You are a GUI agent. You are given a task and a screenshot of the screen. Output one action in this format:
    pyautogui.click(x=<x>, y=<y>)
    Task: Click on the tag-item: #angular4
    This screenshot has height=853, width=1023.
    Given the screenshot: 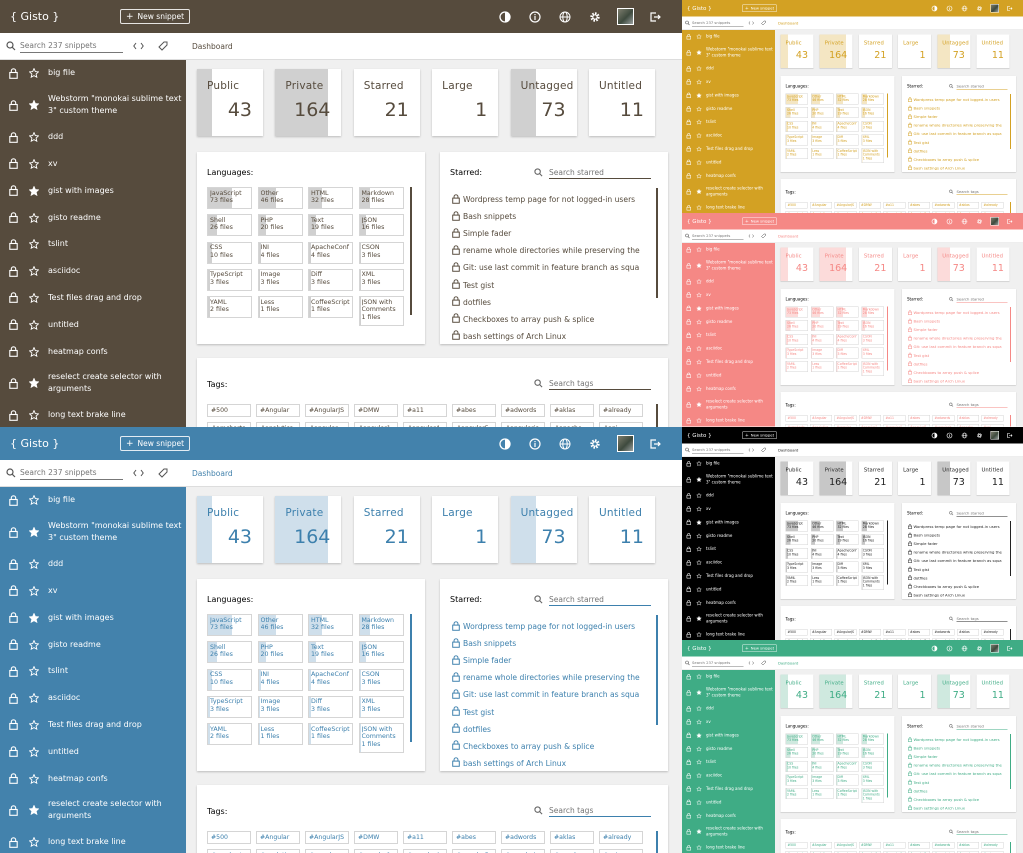 What is the action you would take?
    pyautogui.click(x=425, y=851)
    